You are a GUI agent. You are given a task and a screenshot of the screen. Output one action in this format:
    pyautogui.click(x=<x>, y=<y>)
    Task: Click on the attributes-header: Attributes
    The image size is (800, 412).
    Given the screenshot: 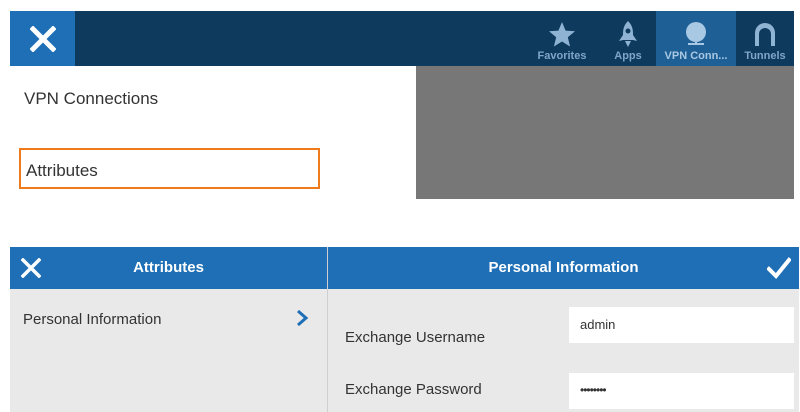 What is the action you would take?
    pyautogui.click(x=168, y=268)
    